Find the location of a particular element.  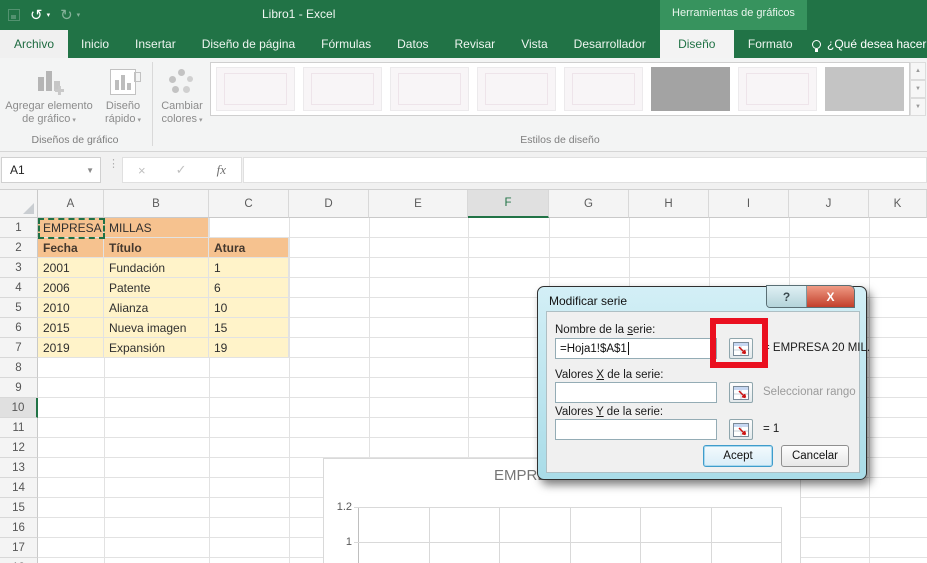

column-header-F: F is located at coordinates (508, 204).